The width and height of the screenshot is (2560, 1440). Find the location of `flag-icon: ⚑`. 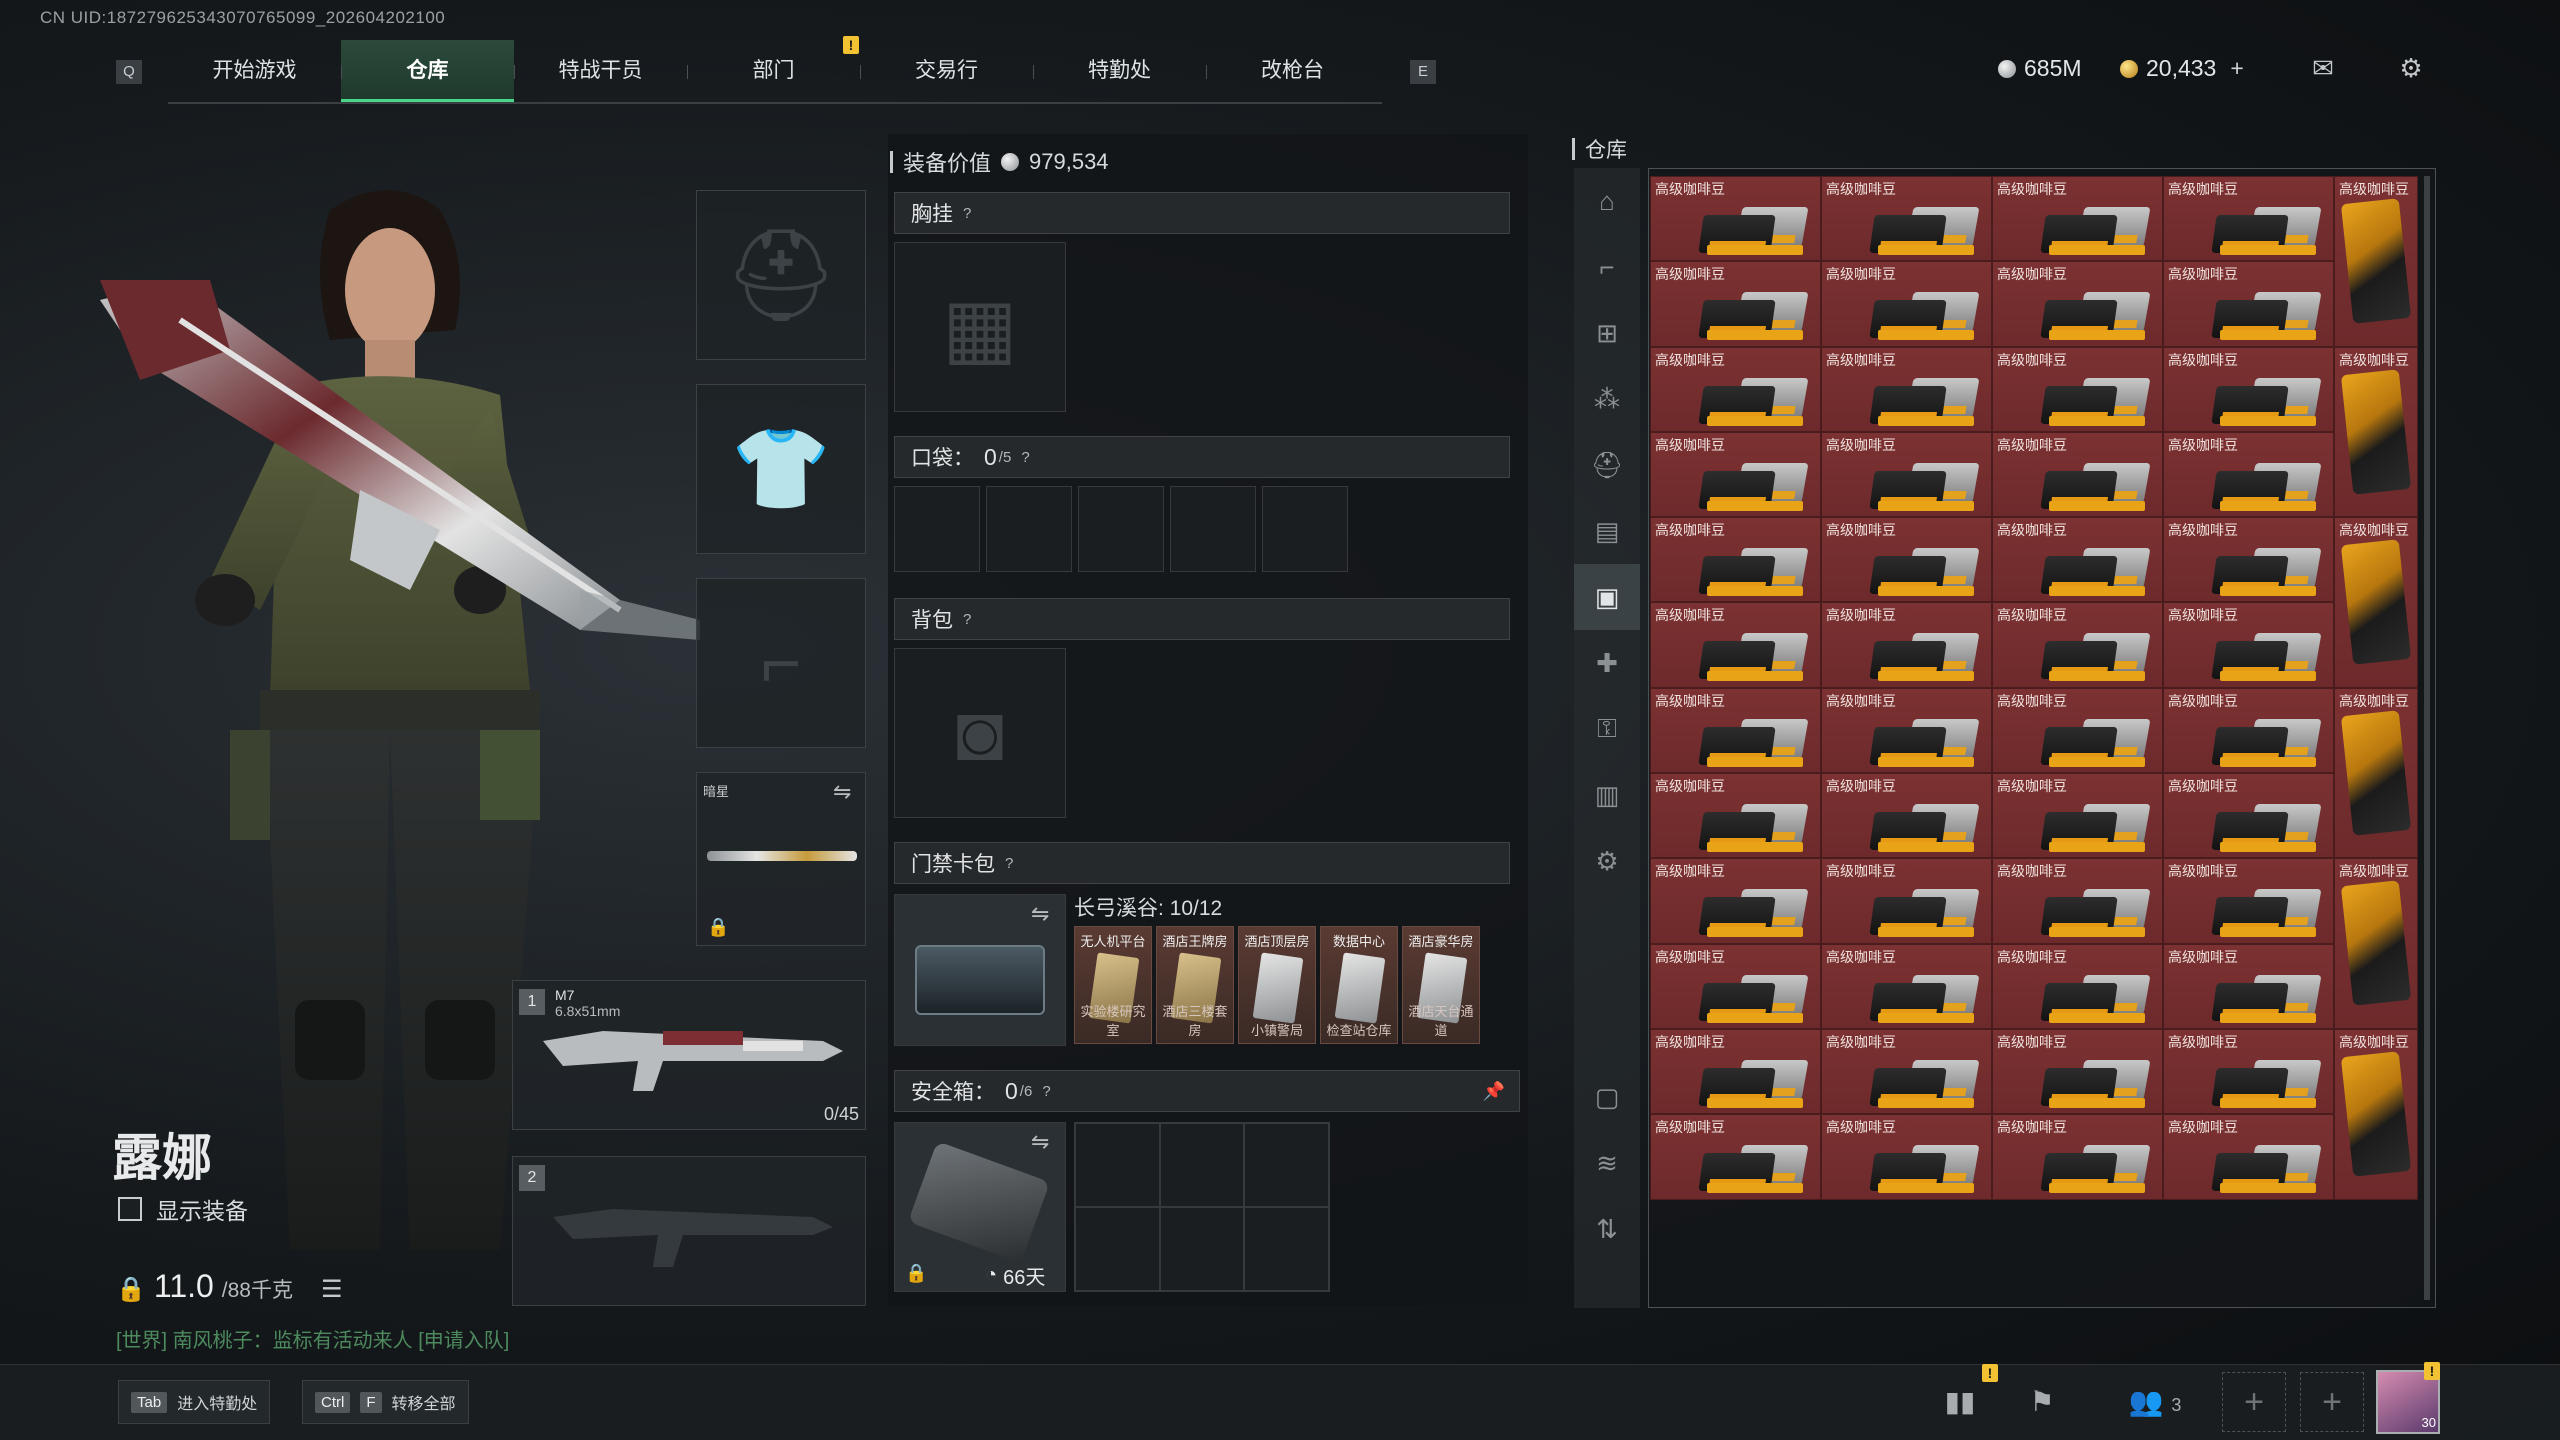

flag-icon: ⚑ is located at coordinates (2042, 1402).